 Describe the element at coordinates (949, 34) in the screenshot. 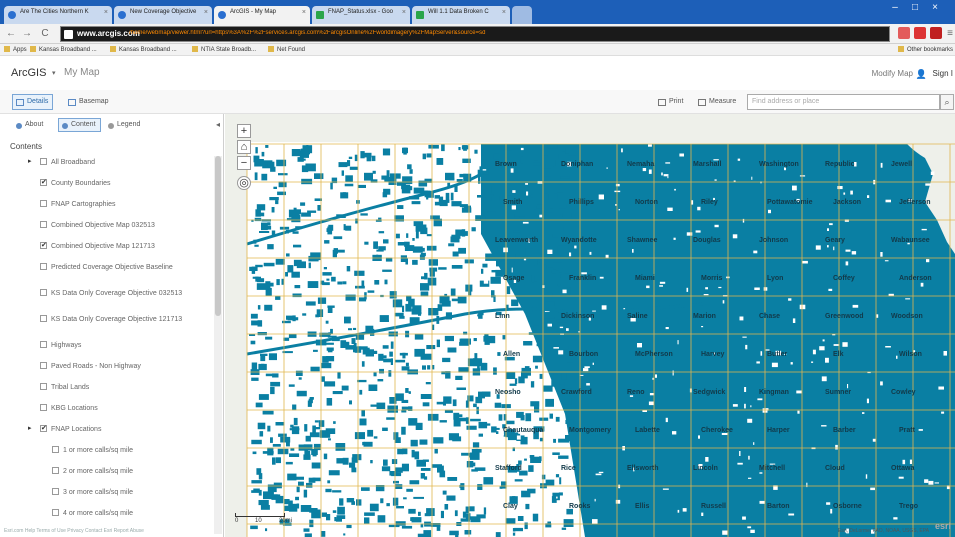

I see `menu-icon: ≡` at that location.